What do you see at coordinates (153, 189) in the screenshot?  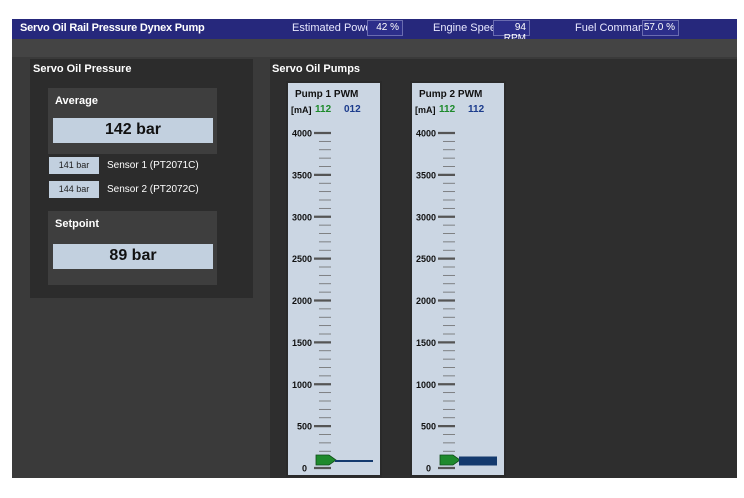 I see `sensor-2-label: Sensor 2 (PT2072C)` at bounding box center [153, 189].